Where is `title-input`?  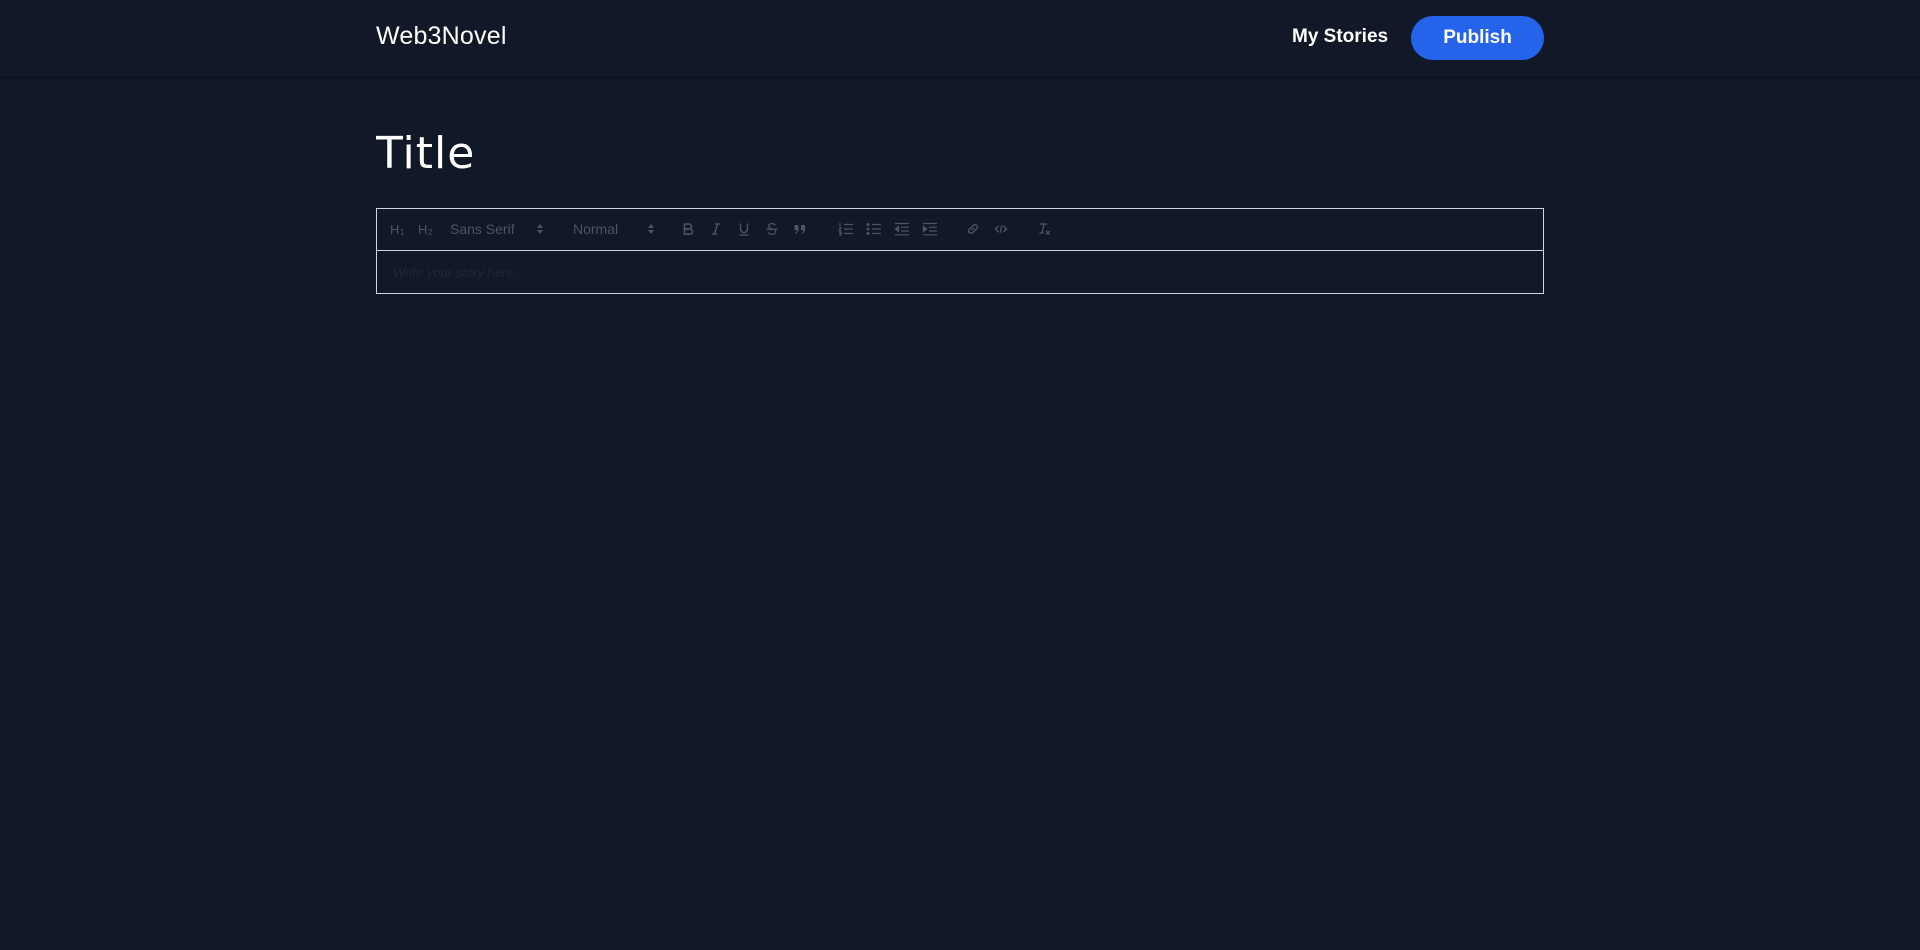
title-input is located at coordinates (961, 153).